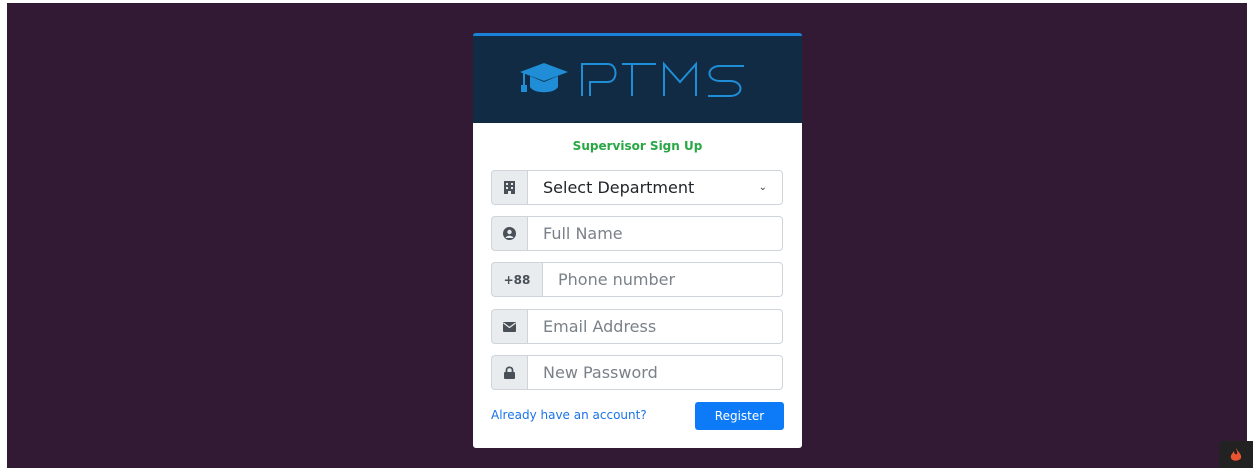  I want to click on envelope-icon, so click(509, 326).